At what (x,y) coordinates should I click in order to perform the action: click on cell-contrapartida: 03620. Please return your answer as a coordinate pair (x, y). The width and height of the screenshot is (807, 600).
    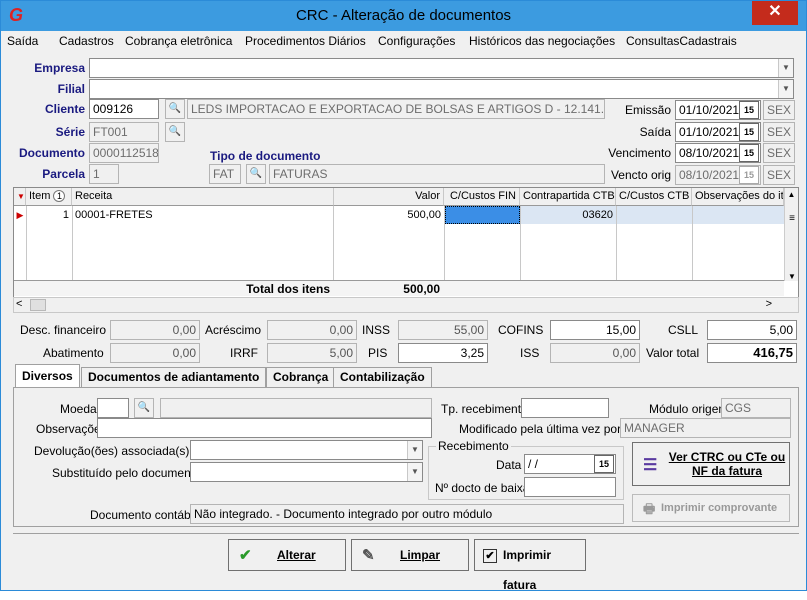
    Looking at the image, I should click on (568, 215).